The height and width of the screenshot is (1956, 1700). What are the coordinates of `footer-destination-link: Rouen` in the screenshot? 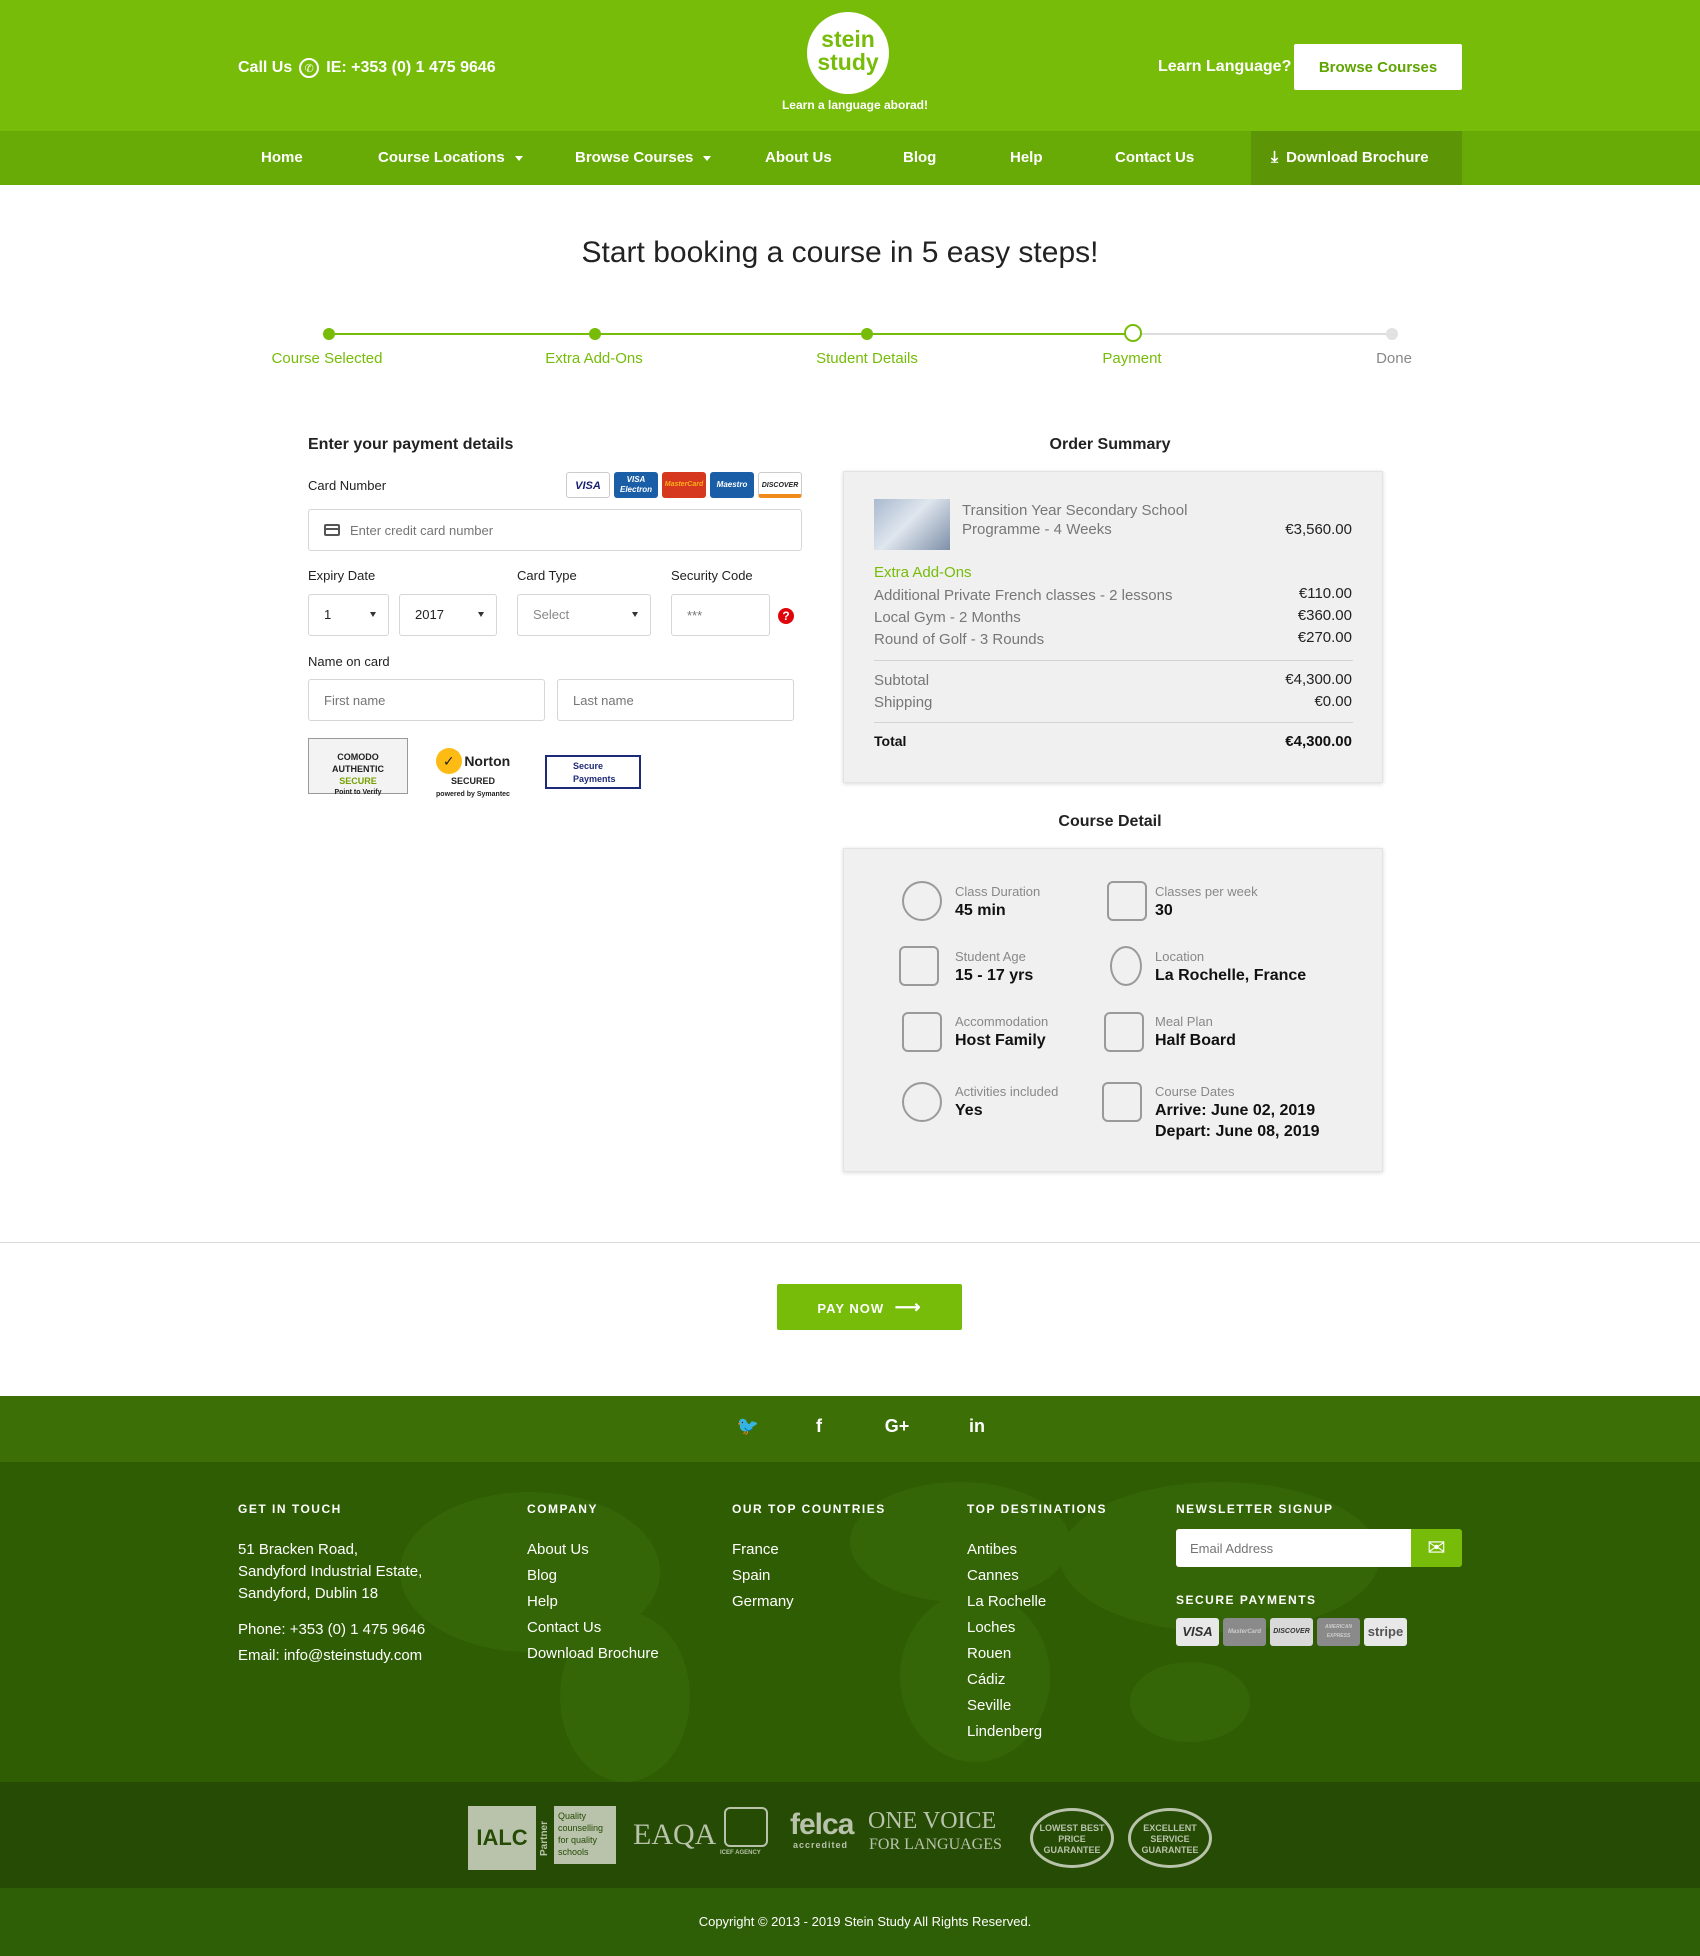 It's located at (989, 1653).